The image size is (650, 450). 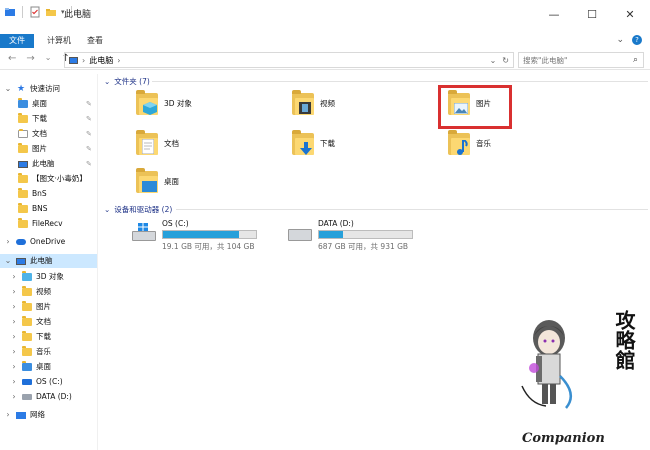 What do you see at coordinates (21, 242) in the screenshot?
I see `onedrive-icon` at bounding box center [21, 242].